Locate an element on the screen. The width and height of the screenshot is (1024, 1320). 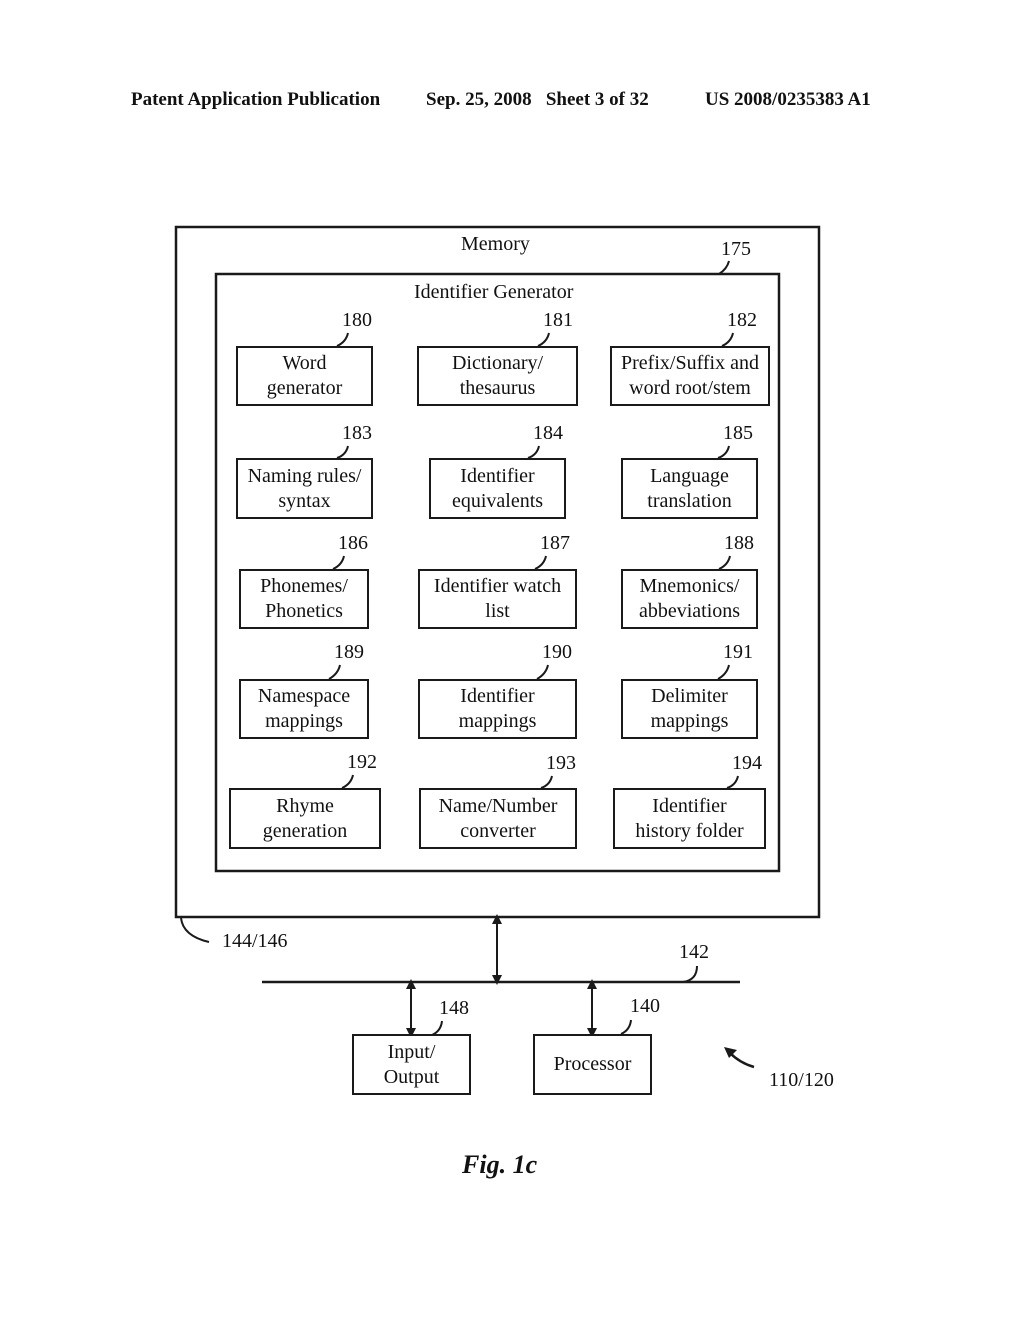
module-label-line1: Phonemes/ is located at coordinates (304, 586).